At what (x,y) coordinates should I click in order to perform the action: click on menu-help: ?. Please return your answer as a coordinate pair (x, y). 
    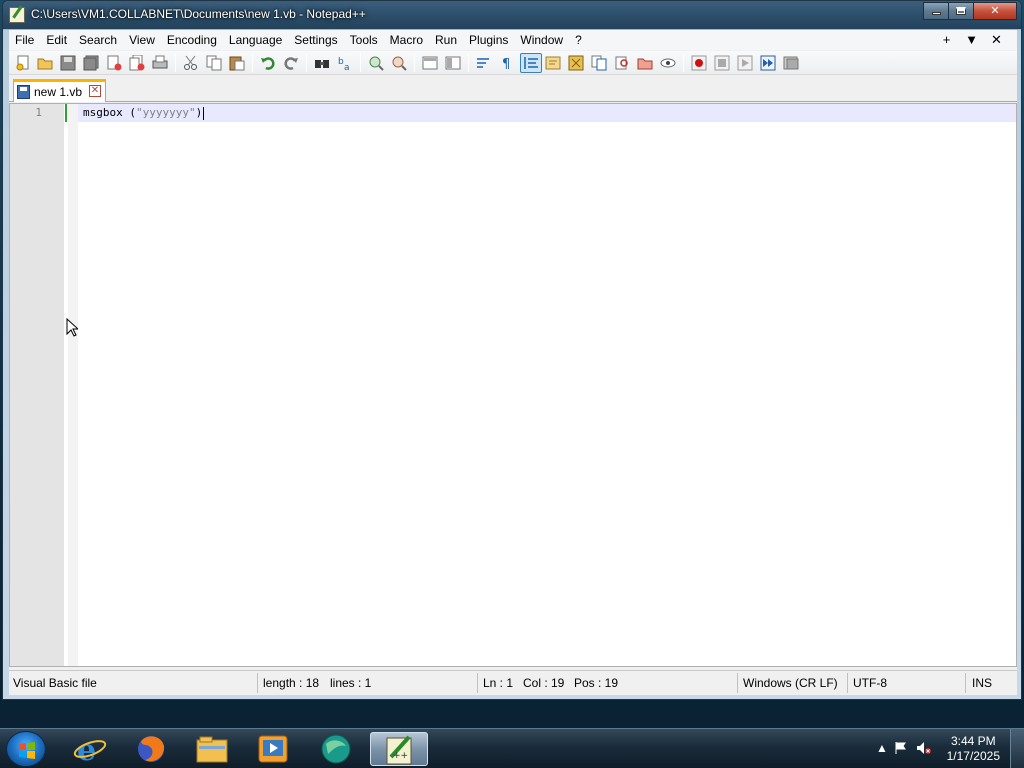
    Looking at the image, I should click on (578, 40).